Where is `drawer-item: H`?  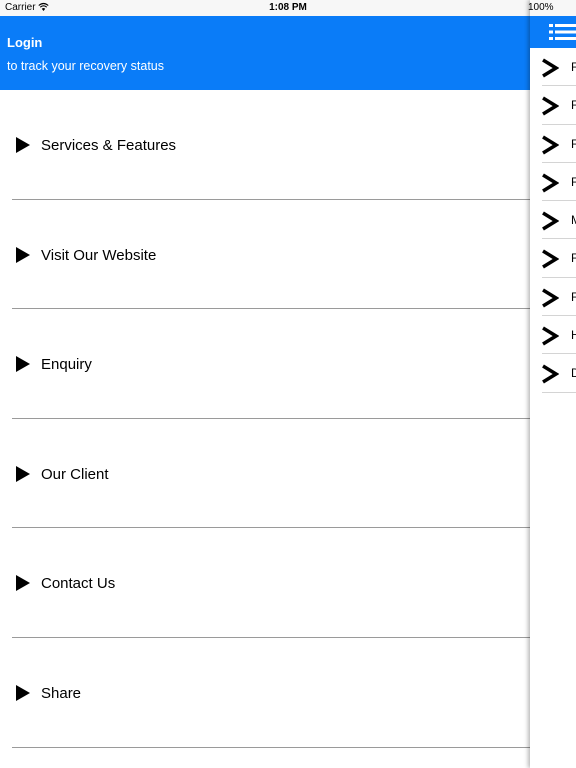
drawer-item: H is located at coordinates (553, 335).